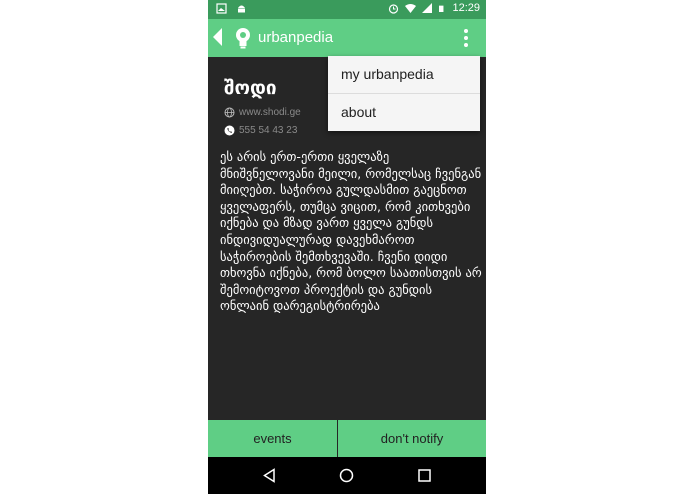 The width and height of the screenshot is (695, 494). Describe the element at coordinates (347, 38) in the screenshot. I see `app-bar: urbanpedia` at that location.